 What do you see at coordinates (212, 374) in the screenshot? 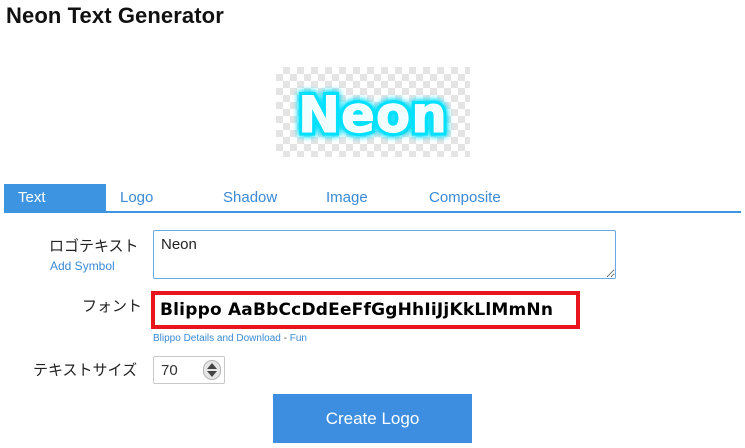
I see `spin-down-icon` at bounding box center [212, 374].